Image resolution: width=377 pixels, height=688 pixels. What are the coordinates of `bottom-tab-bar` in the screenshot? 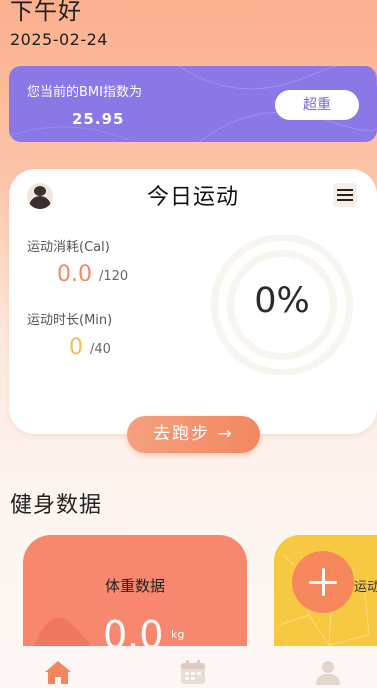 It's located at (188, 667).